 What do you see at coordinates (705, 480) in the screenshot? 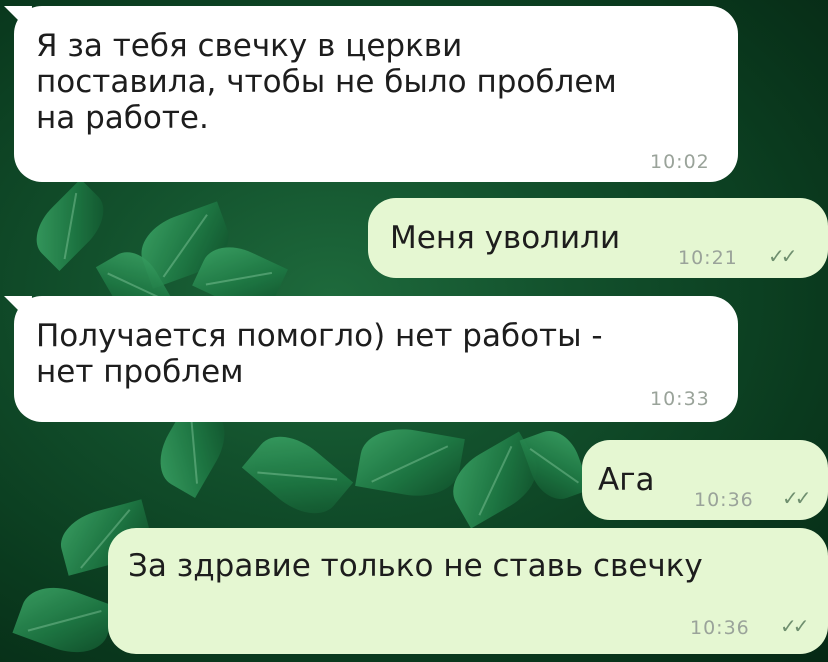
I see `outgoing-message-bubble: Ага 10:36 ✓✓` at bounding box center [705, 480].